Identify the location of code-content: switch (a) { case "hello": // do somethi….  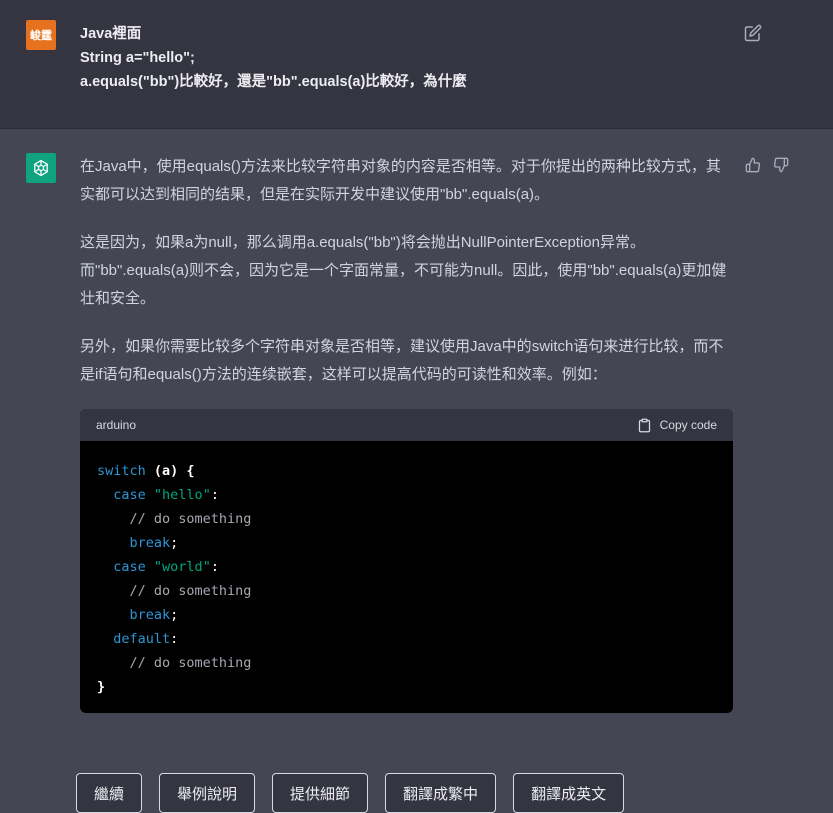
(174, 579).